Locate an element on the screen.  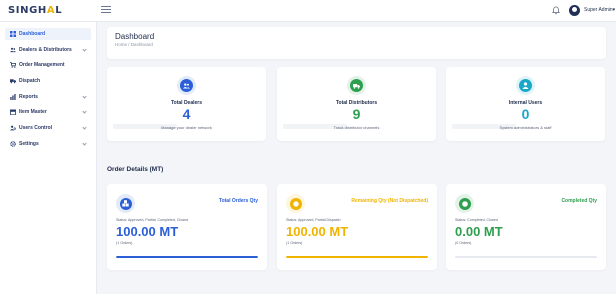
stat-card-total-dealers: Total Dealers 4 Manage your dealer network is located at coordinates (186, 104).